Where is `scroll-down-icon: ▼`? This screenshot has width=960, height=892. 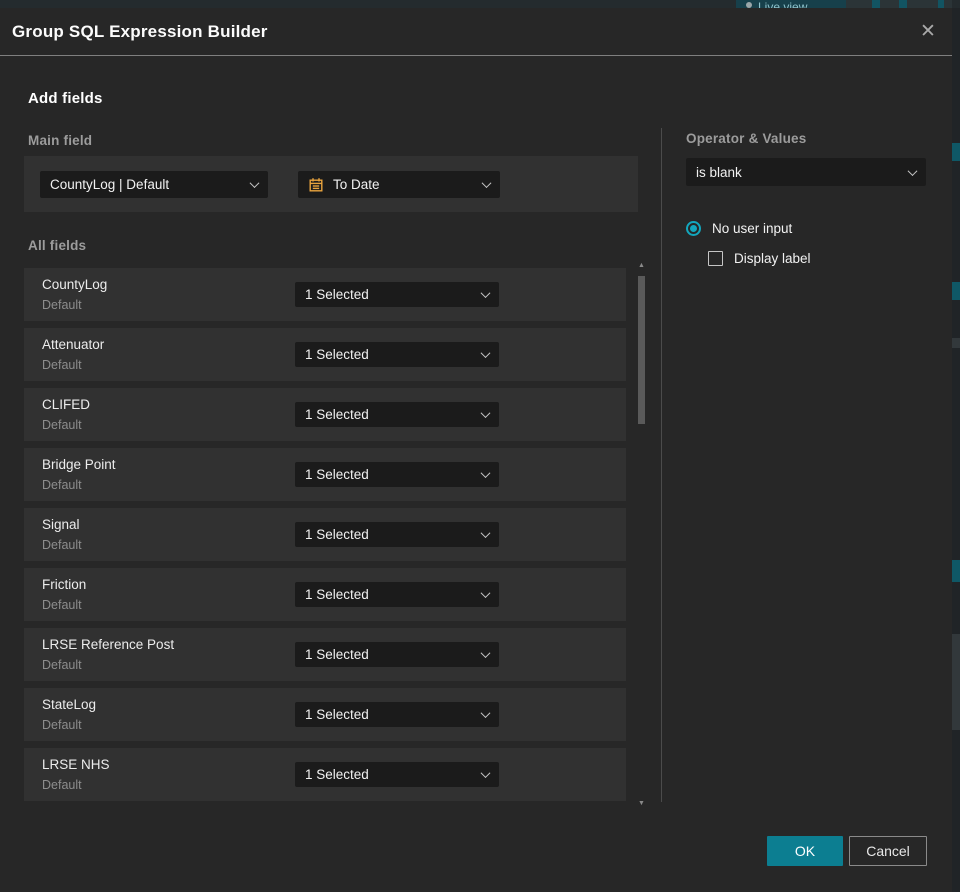
scroll-down-icon: ▼ is located at coordinates (641, 804).